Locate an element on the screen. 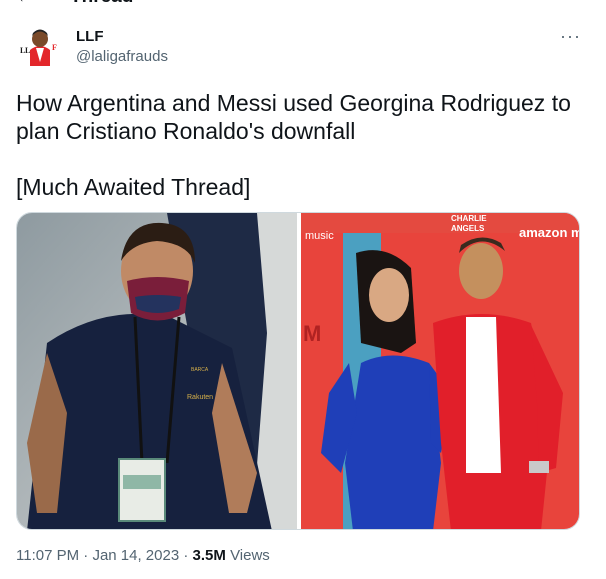  shirt-crest: BARCA is located at coordinates (200, 370).